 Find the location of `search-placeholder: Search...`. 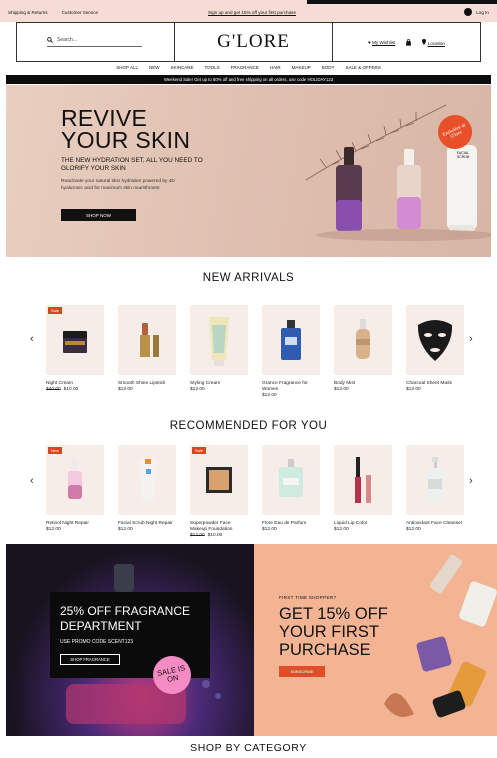

search-placeholder: Search... is located at coordinates (67, 40).